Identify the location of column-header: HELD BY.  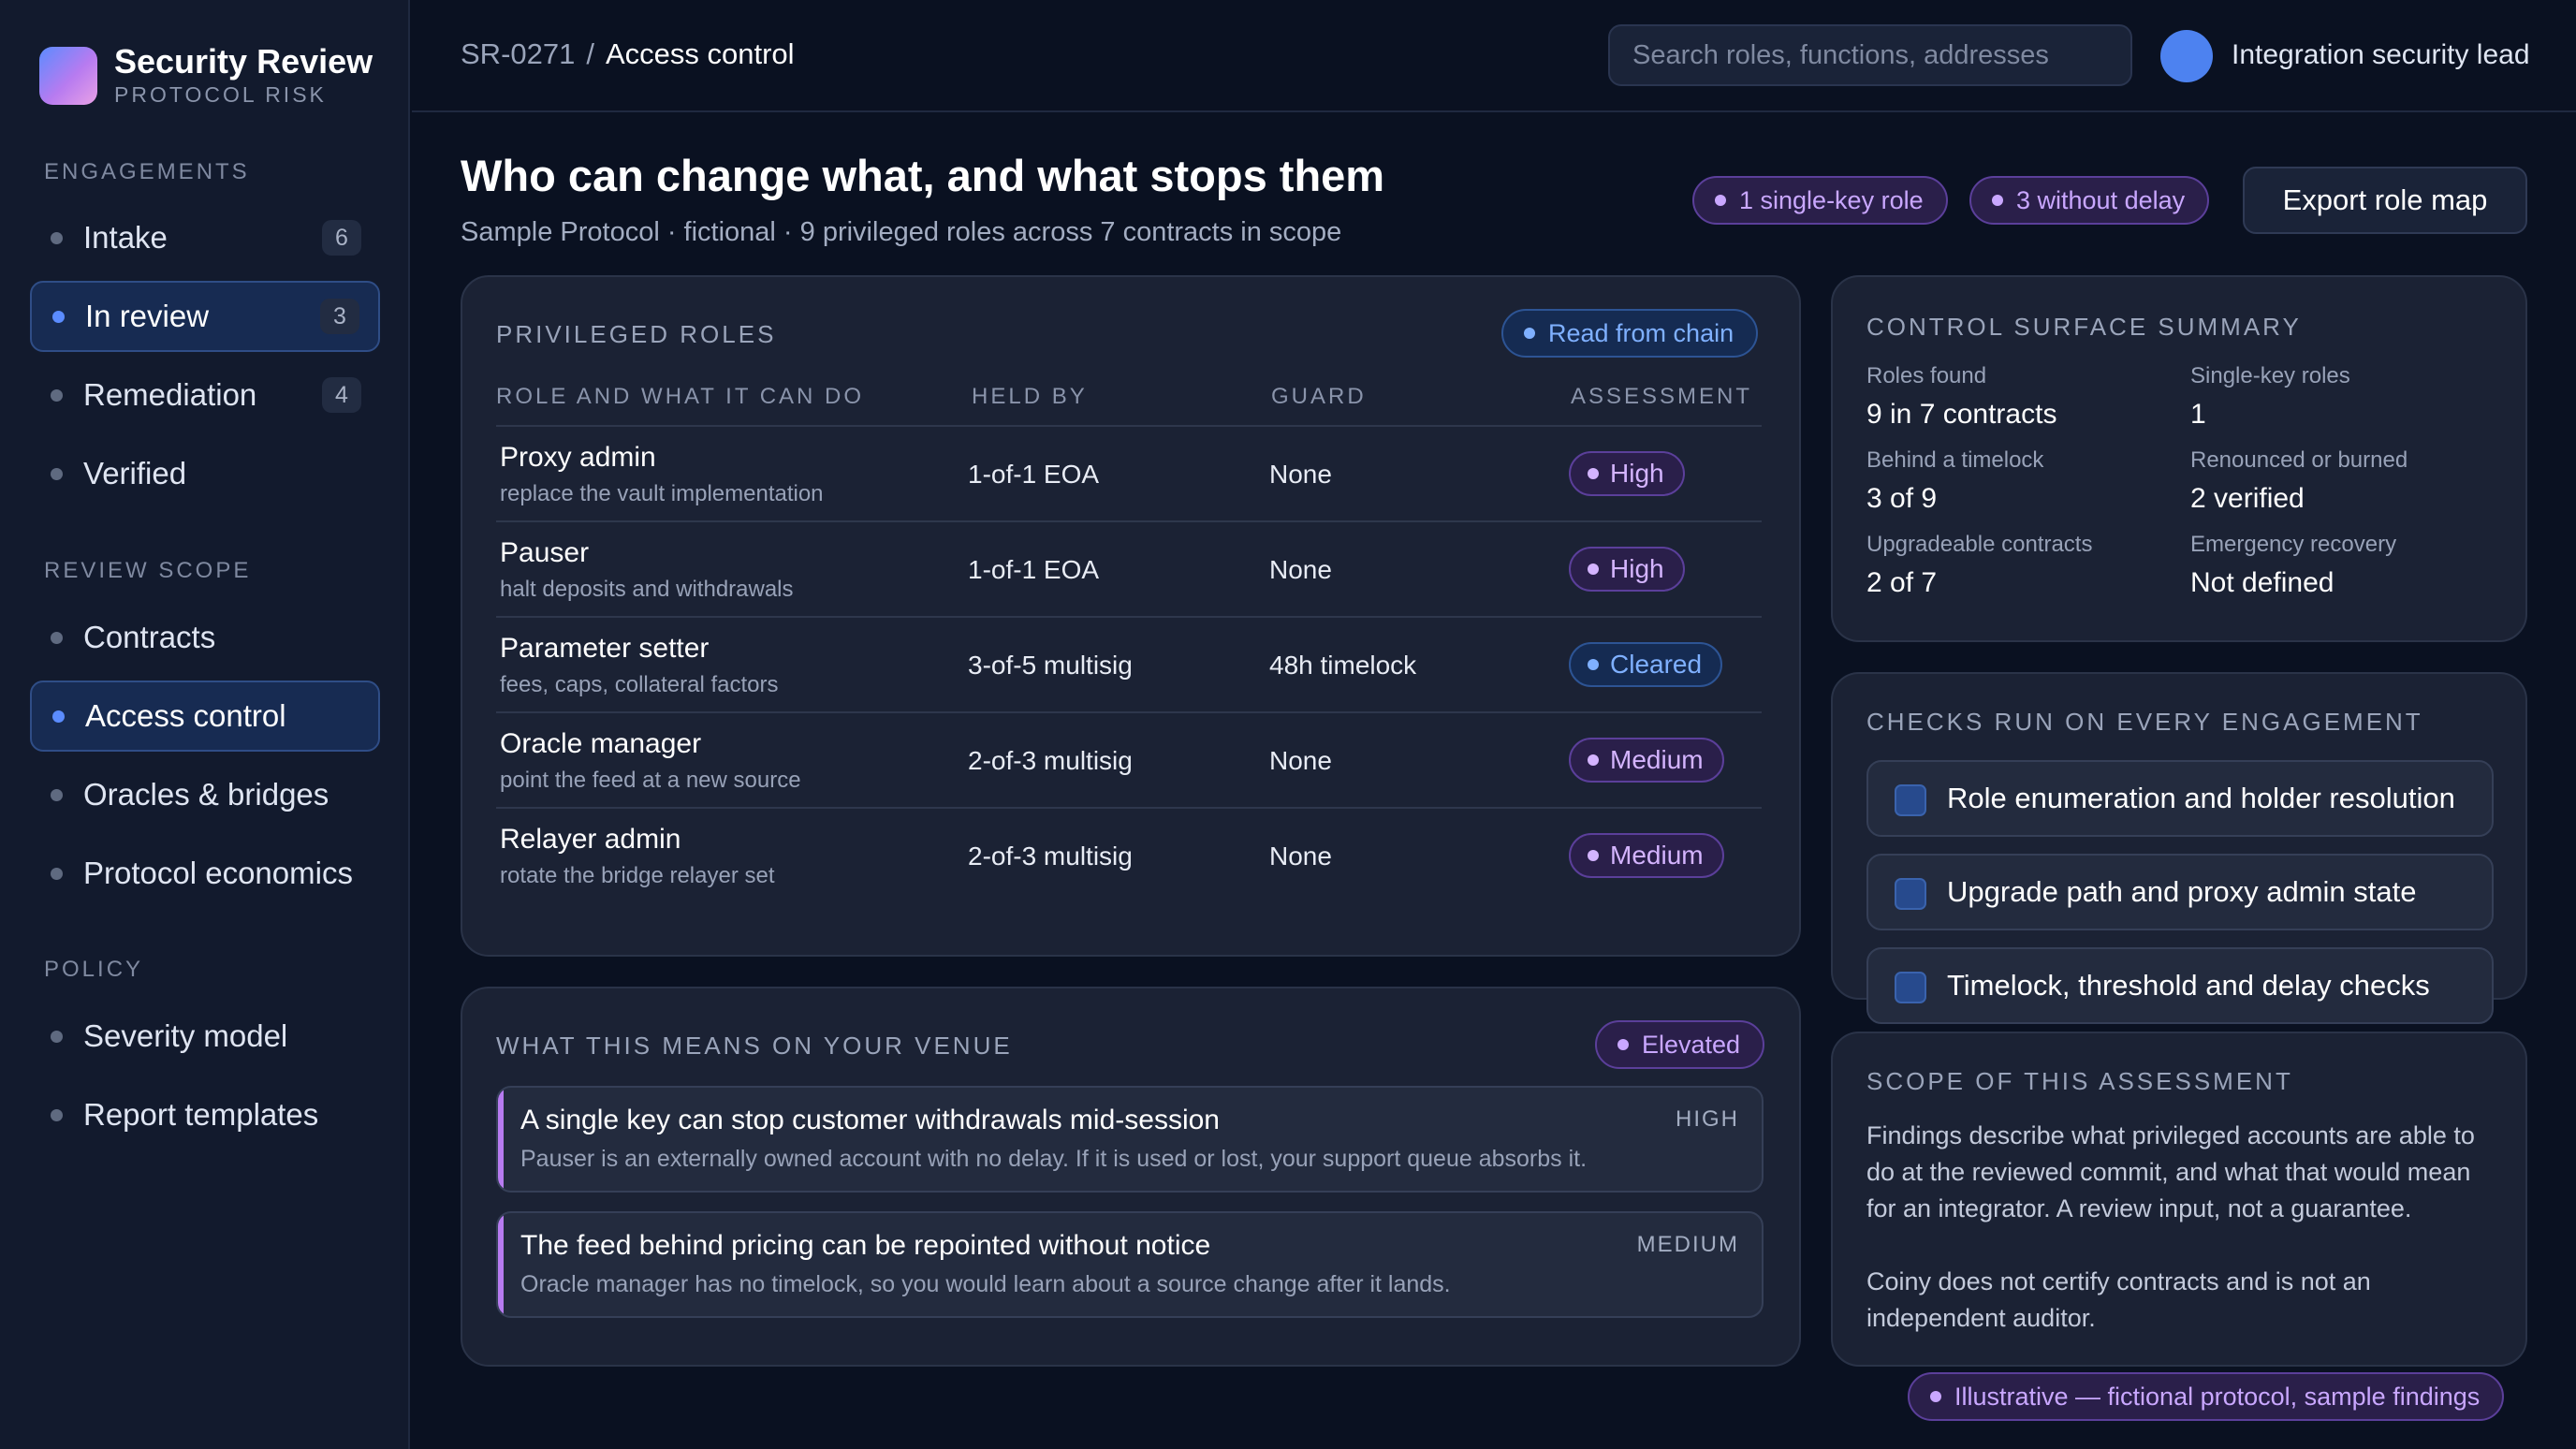
(1030, 396).